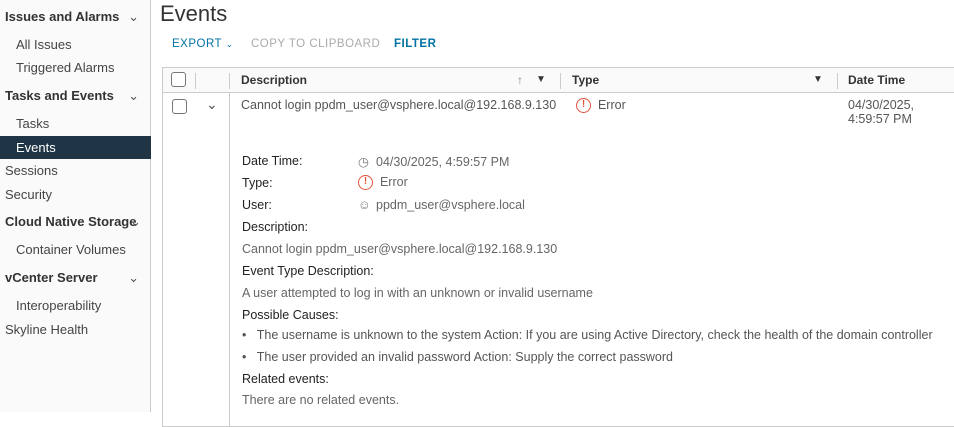 This screenshot has height=427, width=954. What do you see at coordinates (51, 277) in the screenshot?
I see `section-label: vCenter Server` at bounding box center [51, 277].